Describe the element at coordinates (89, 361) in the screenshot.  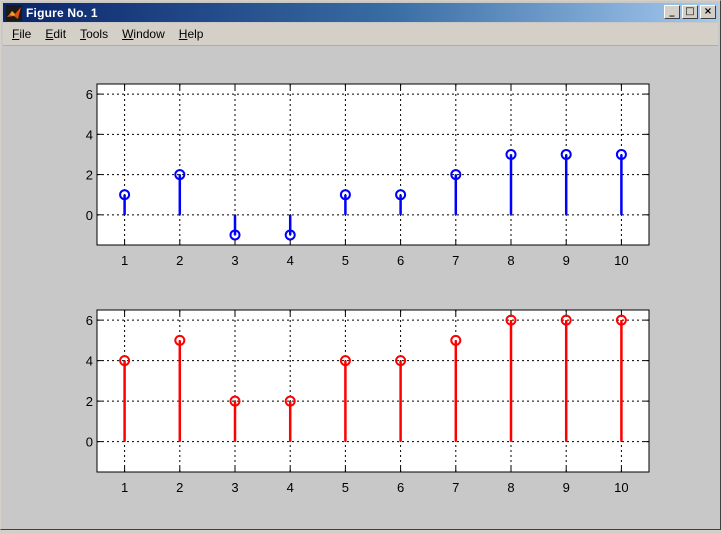
I see `axes-2-ytick-label: 4` at that location.